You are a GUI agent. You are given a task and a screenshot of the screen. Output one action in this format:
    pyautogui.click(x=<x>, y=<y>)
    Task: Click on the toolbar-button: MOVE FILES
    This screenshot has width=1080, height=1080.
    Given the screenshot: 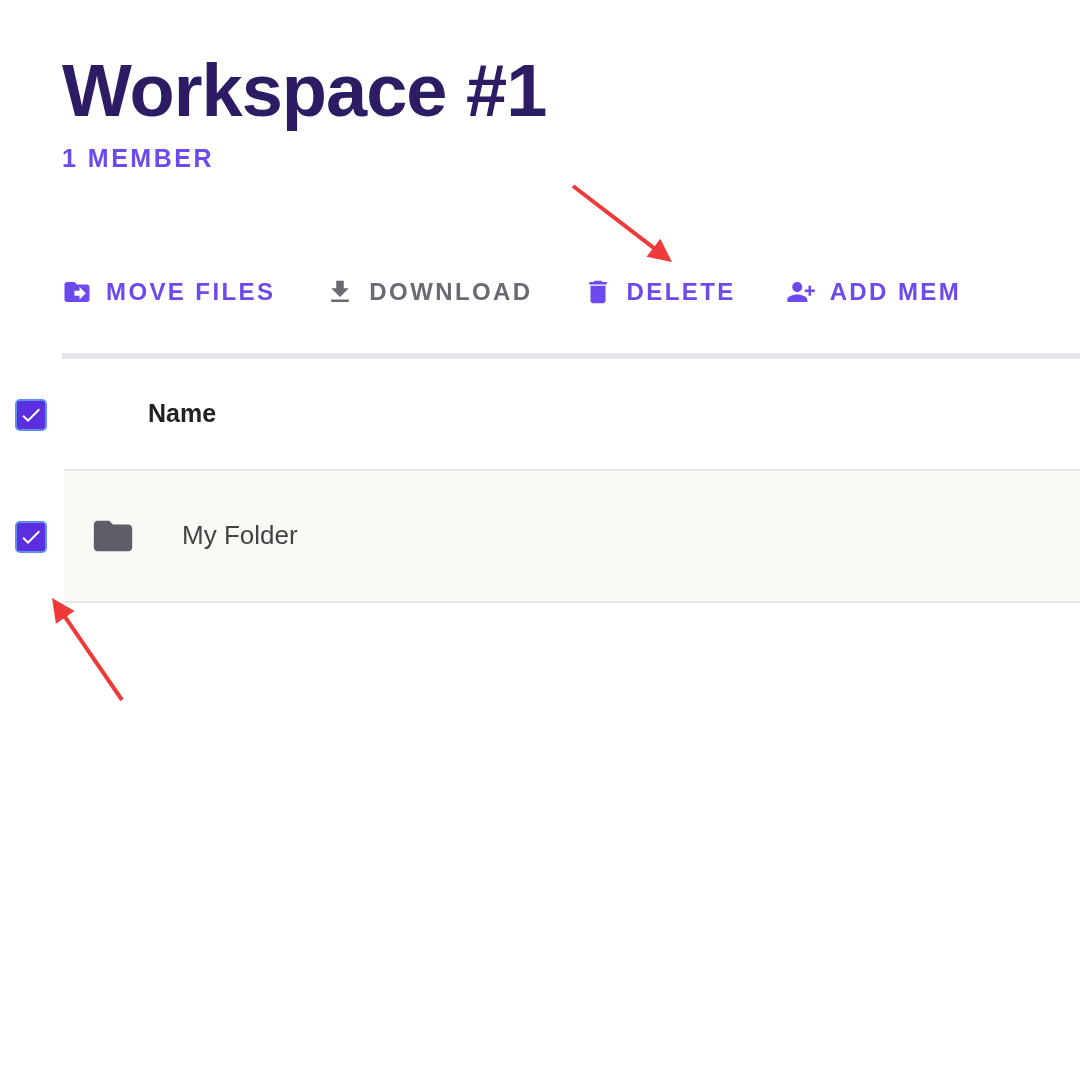 What is the action you would take?
    pyautogui.click(x=169, y=291)
    